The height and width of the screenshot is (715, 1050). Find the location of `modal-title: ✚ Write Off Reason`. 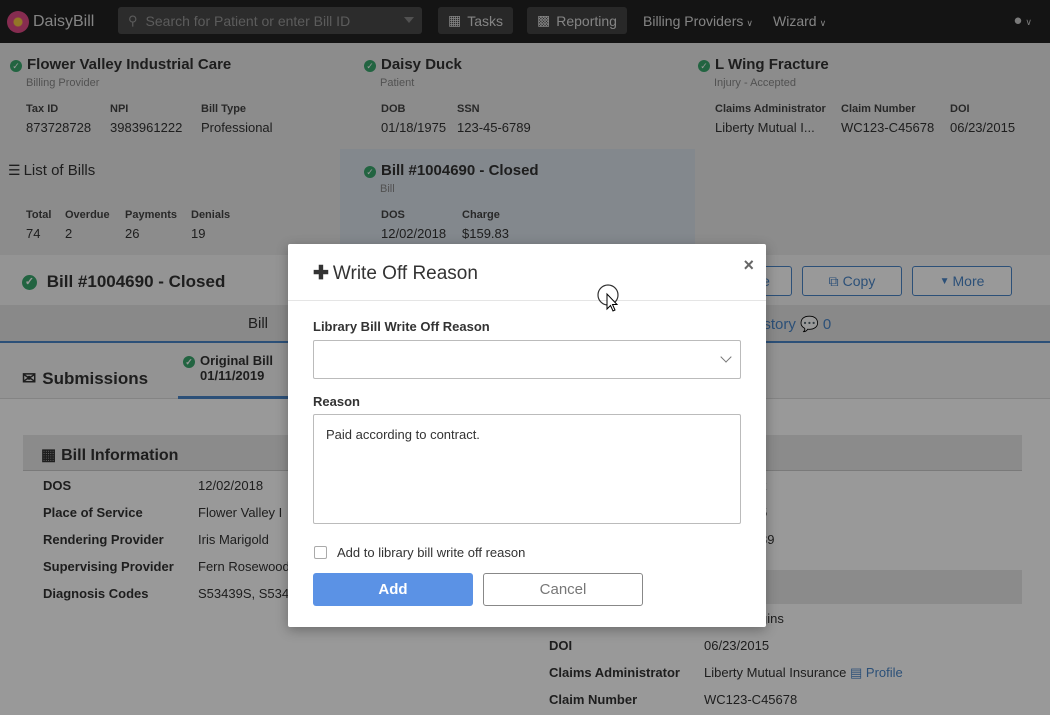

modal-title: ✚ Write Off Reason is located at coordinates (395, 273).